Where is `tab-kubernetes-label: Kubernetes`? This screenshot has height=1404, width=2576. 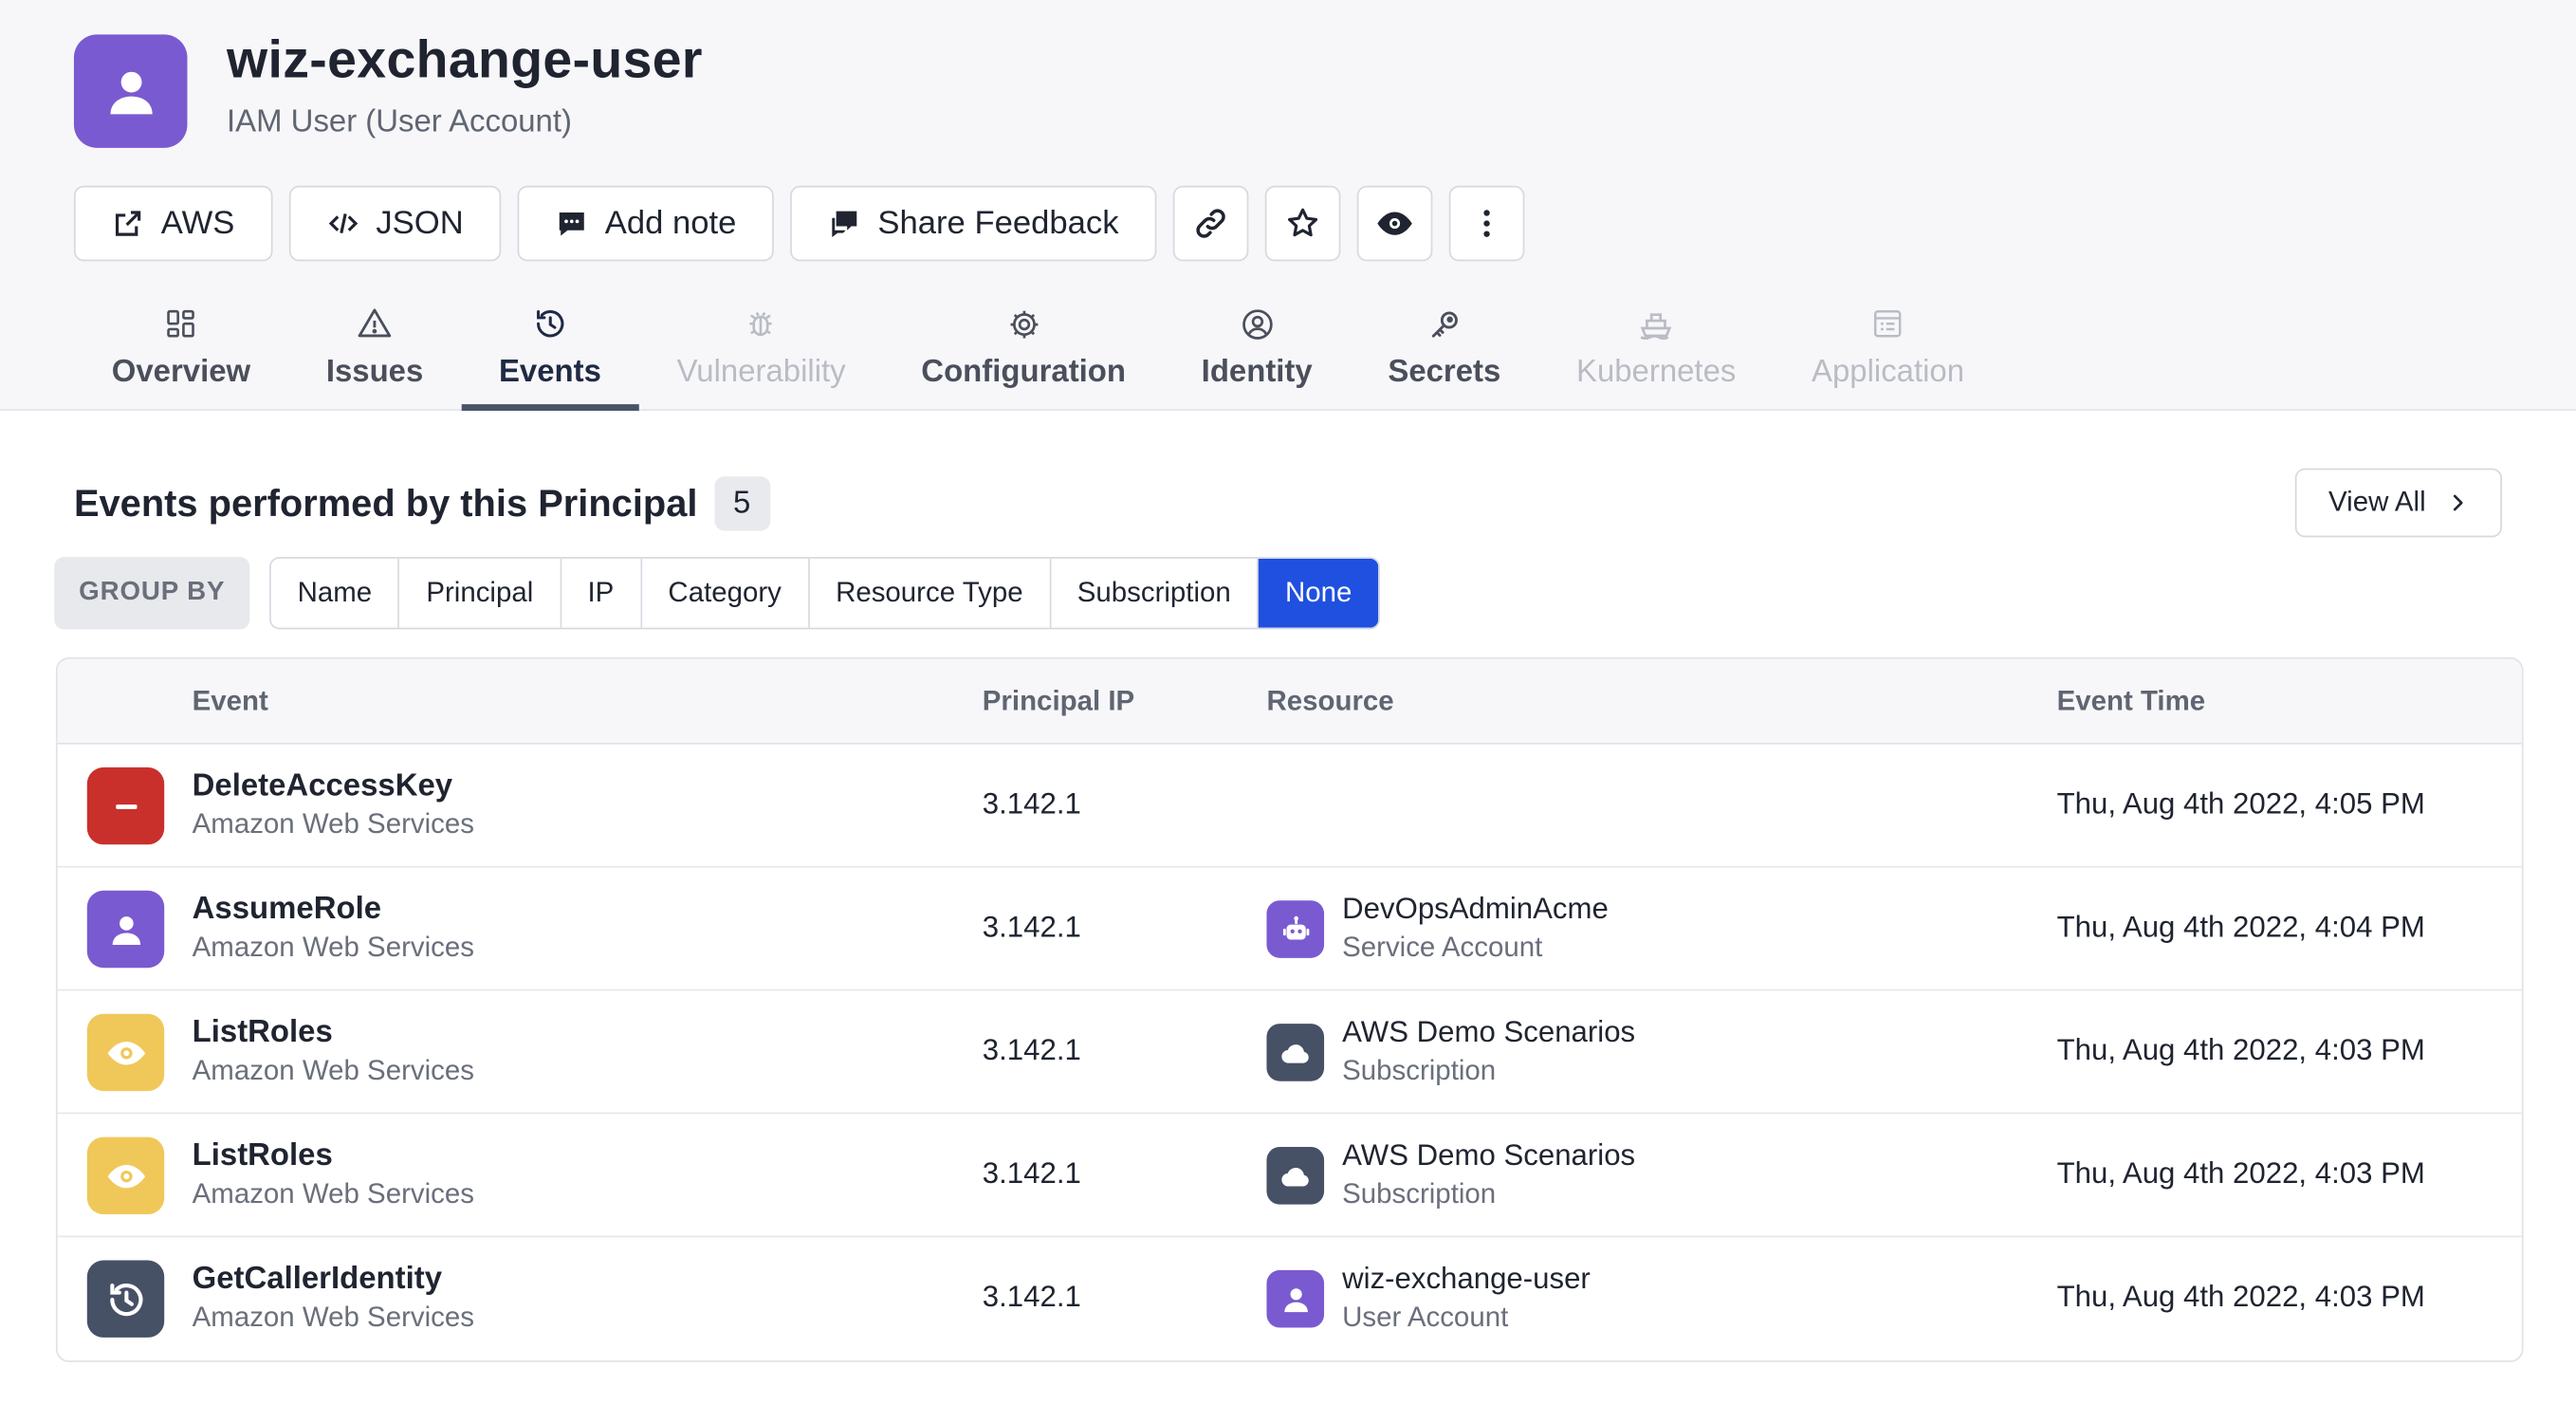 tab-kubernetes-label: Kubernetes is located at coordinates (1656, 373).